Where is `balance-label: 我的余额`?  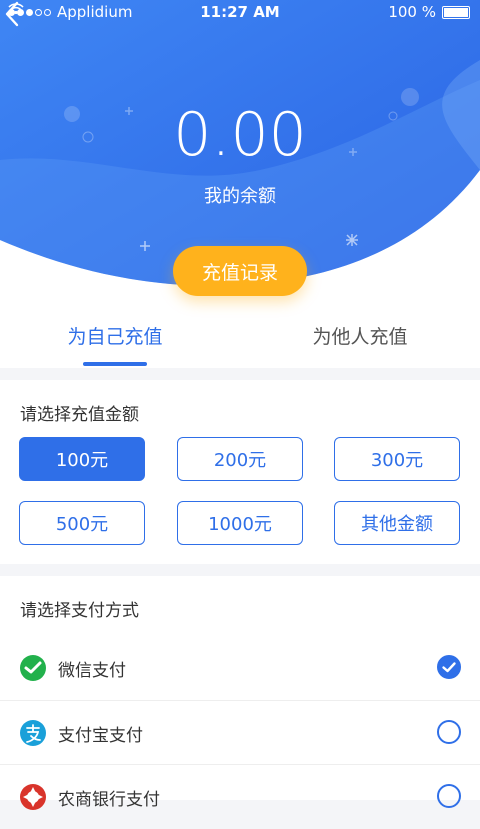
balance-label: 我的余额 is located at coordinates (240, 196).